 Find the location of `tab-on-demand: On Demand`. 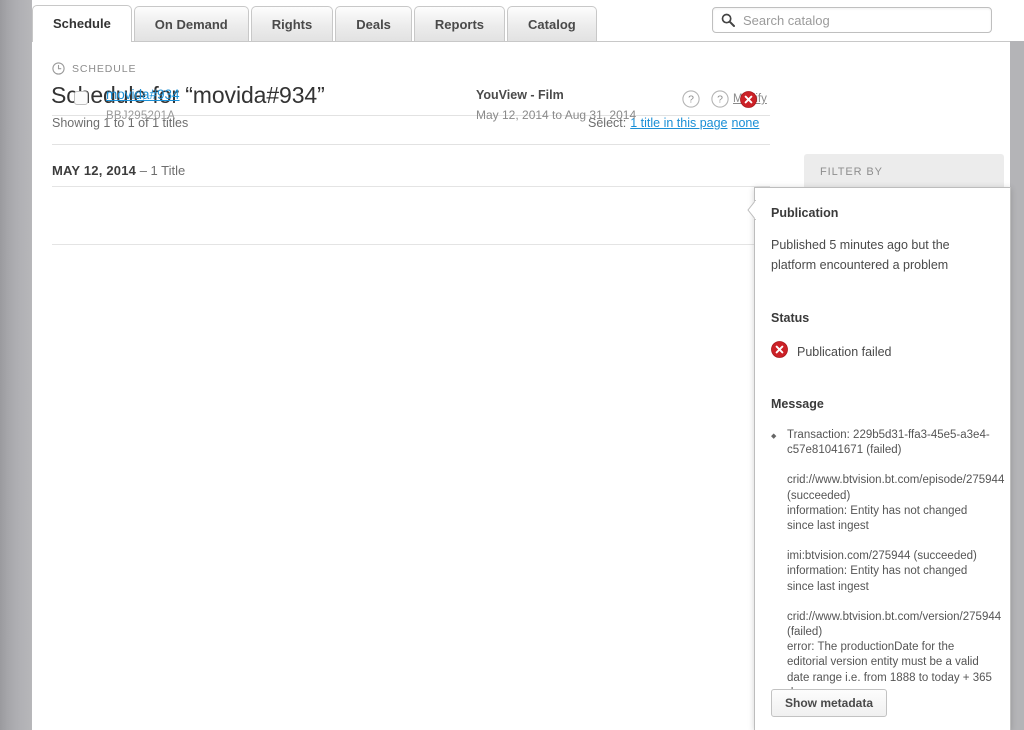

tab-on-demand: On Demand is located at coordinates (191, 23).